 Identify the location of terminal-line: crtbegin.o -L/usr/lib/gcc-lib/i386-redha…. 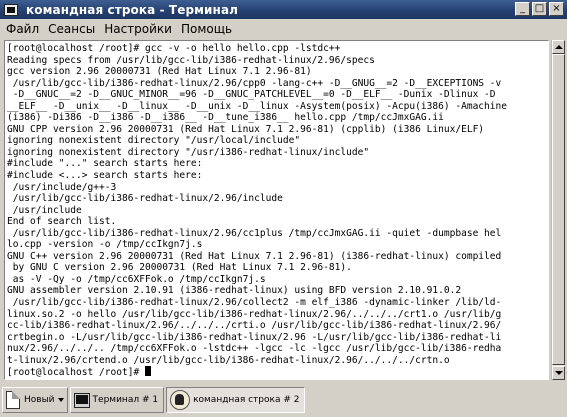
(254, 337).